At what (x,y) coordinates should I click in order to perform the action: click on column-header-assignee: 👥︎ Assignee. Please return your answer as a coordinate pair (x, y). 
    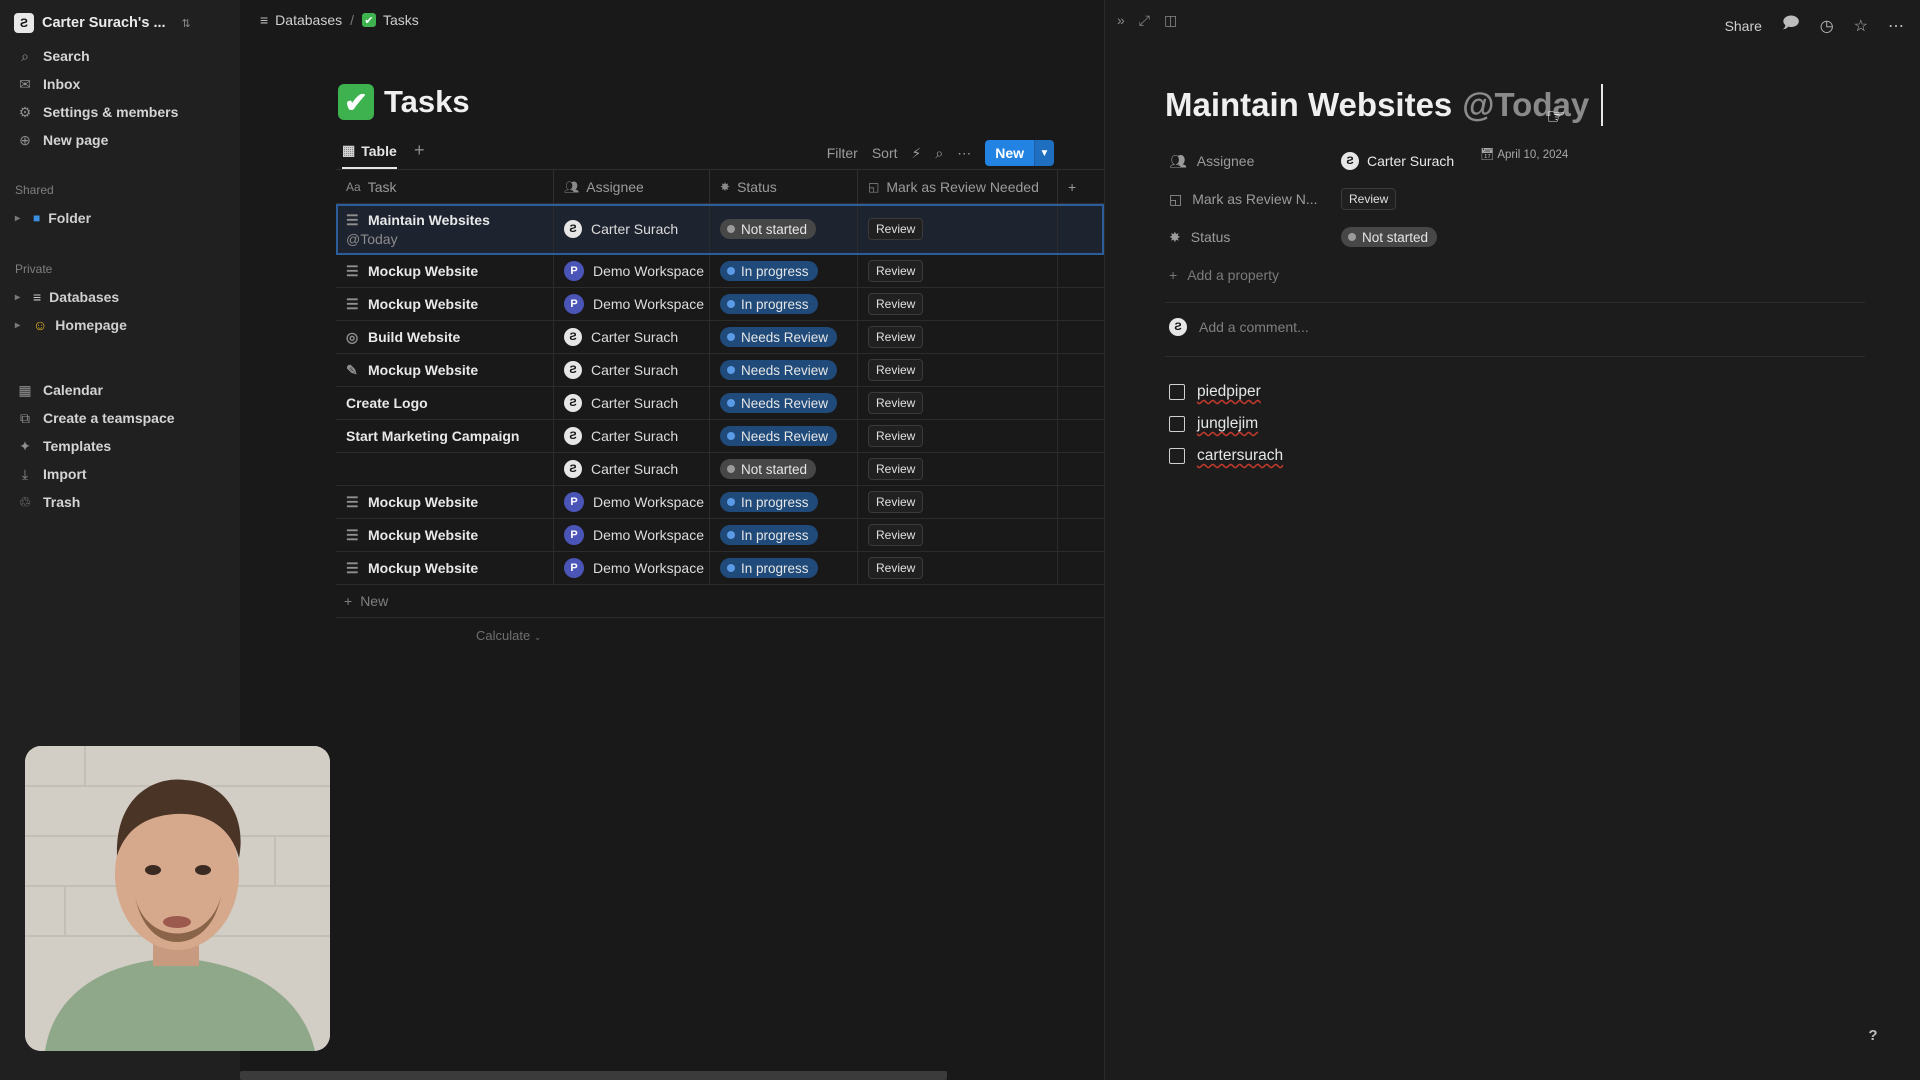
    Looking at the image, I should click on (632, 186).